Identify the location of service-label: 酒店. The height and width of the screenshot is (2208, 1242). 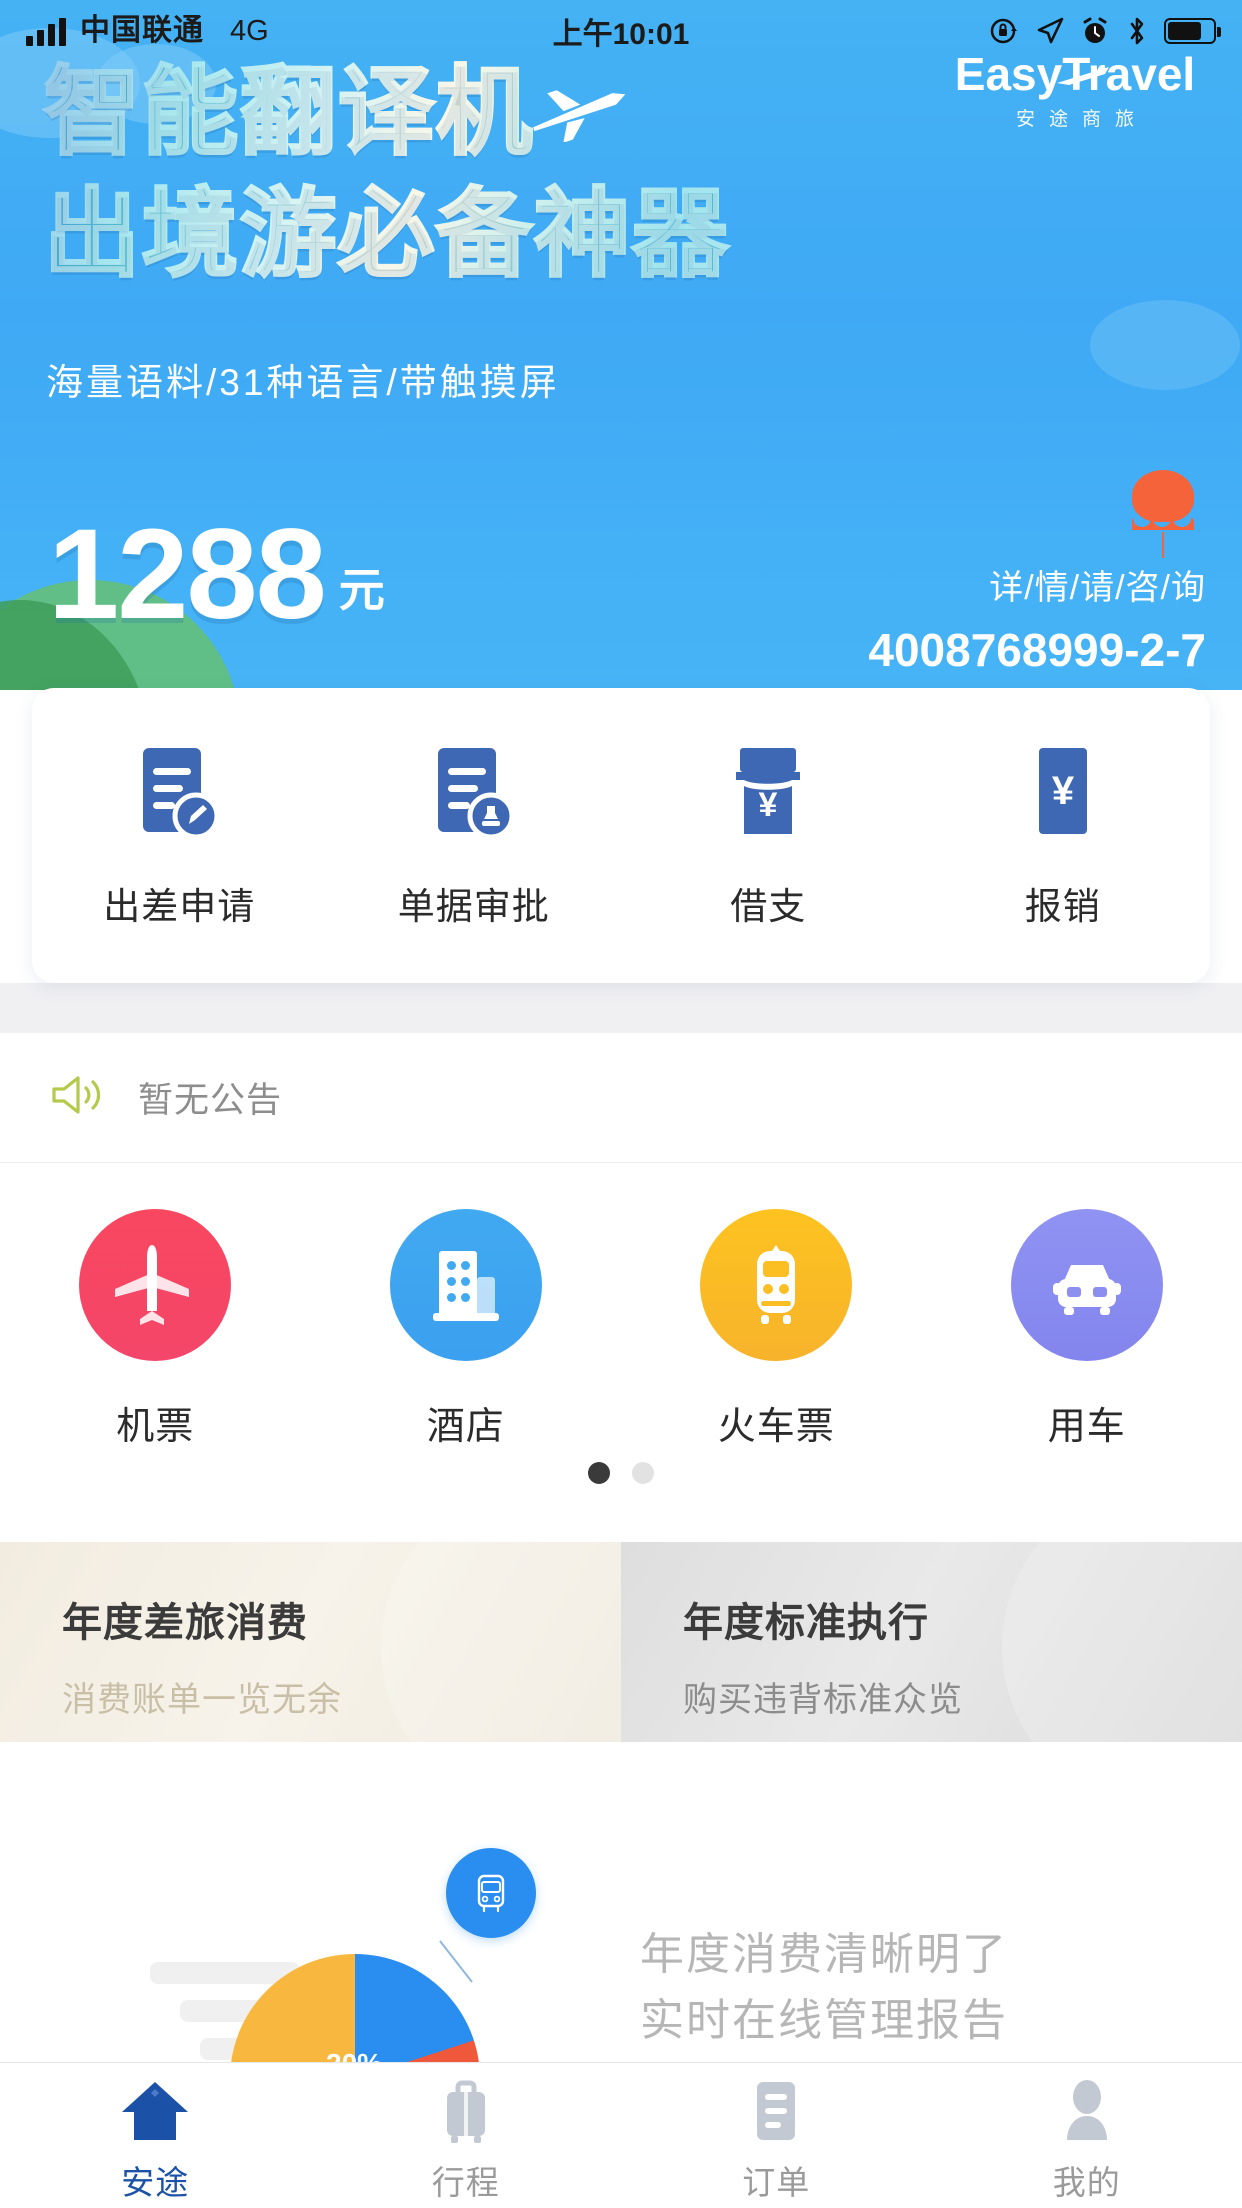
(465, 1427).